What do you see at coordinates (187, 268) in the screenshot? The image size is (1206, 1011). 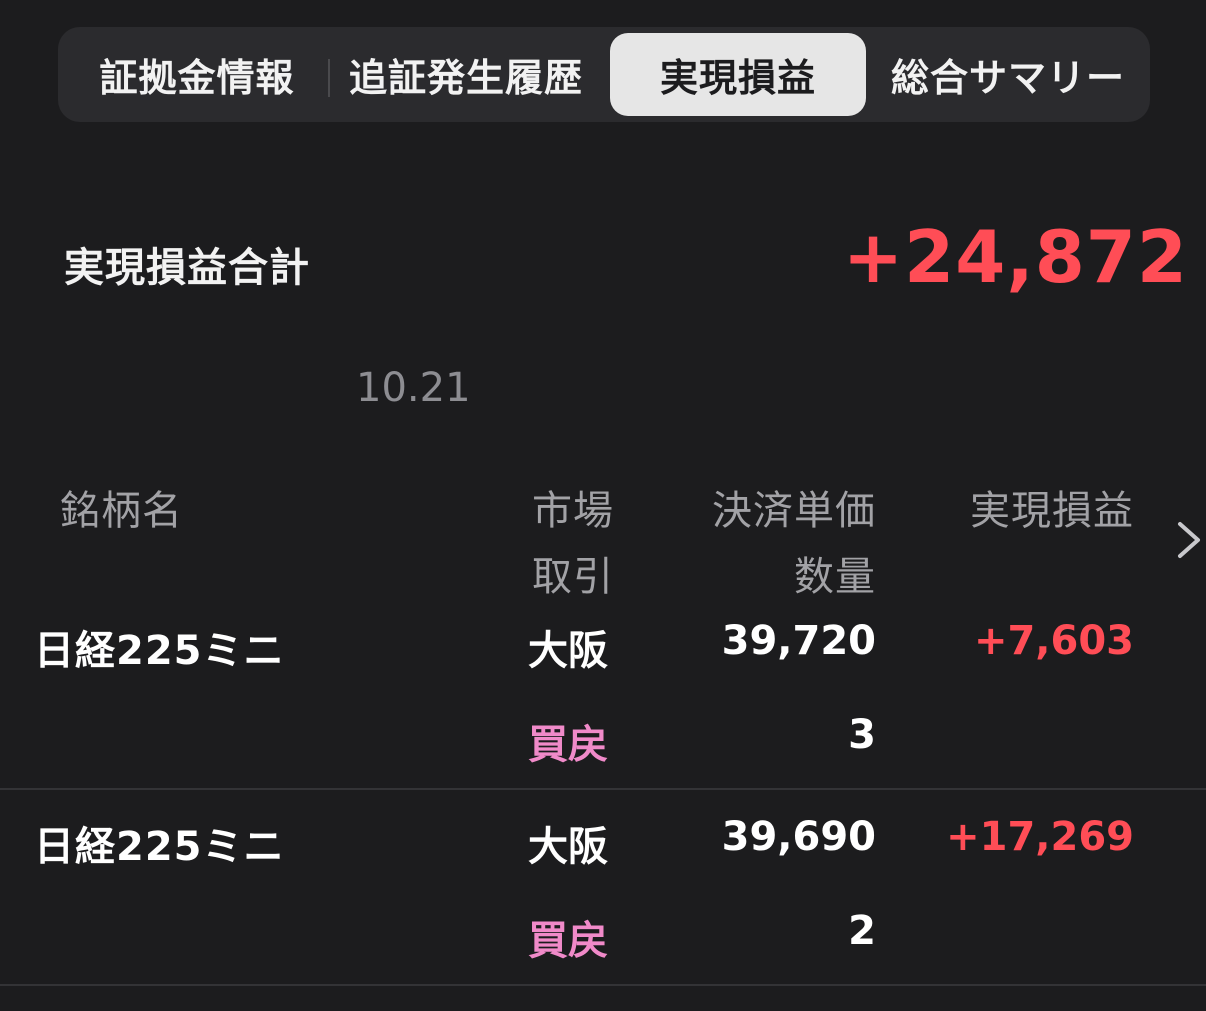 I see `realized-pl-total-label: 実現損益合計` at bounding box center [187, 268].